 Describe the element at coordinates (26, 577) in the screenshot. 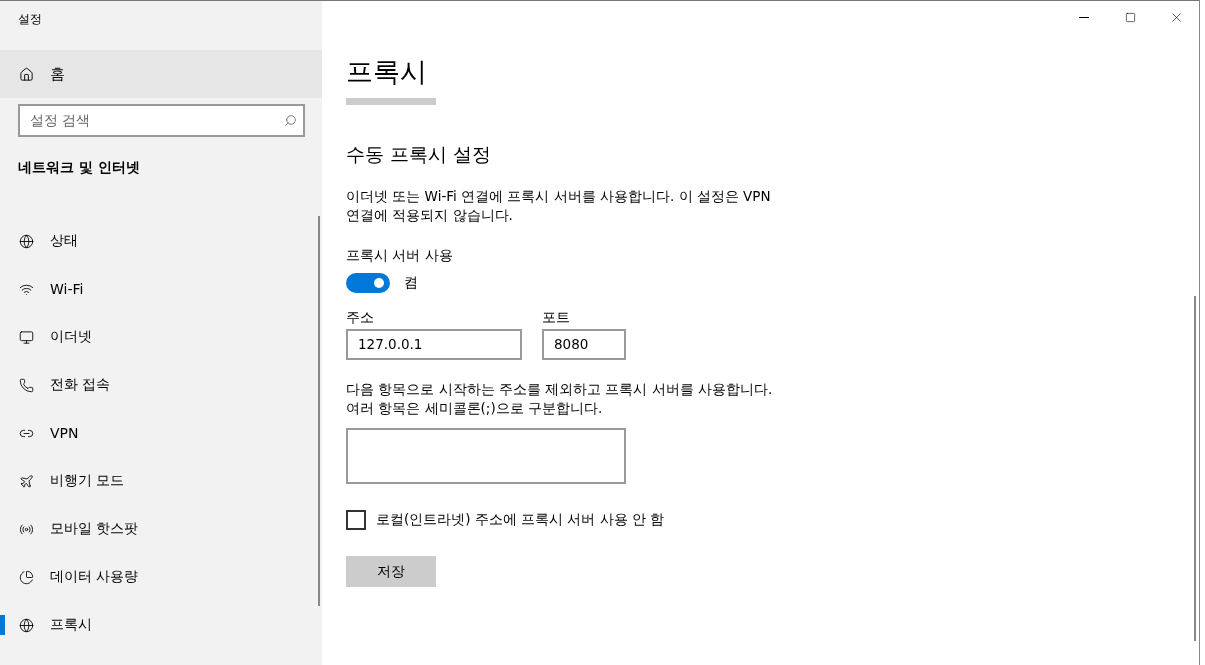

I see `pie-chart-icon` at that location.